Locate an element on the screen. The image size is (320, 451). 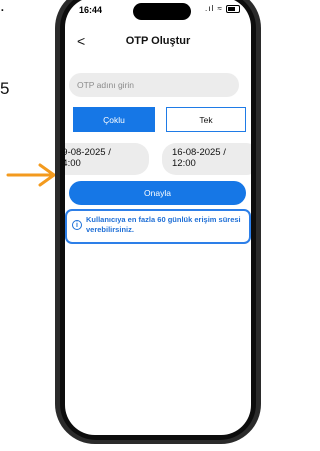
otp-name-input is located at coordinates (154, 85).